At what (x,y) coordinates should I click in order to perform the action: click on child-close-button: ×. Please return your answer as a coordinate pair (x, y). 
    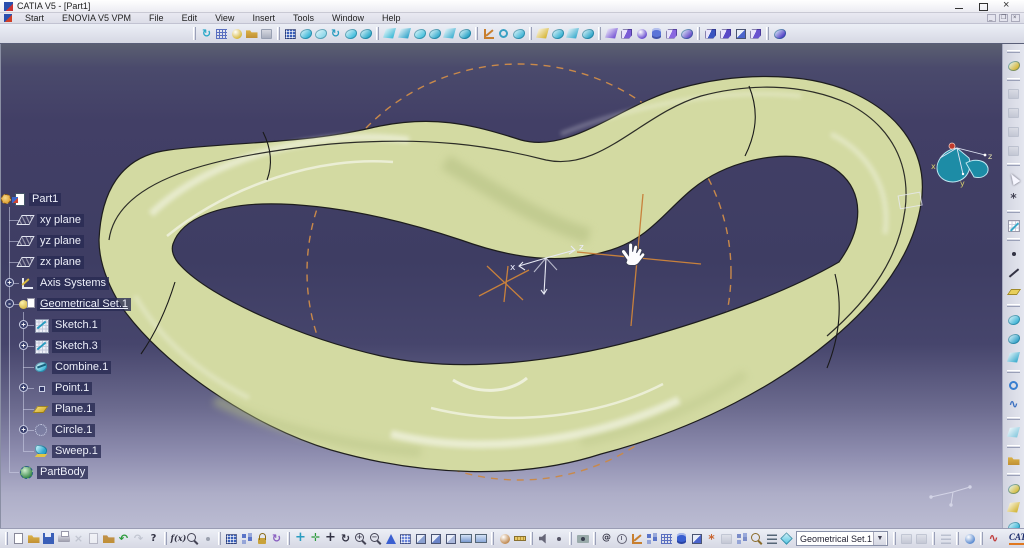
    Looking at the image, I should click on (1015, 18).